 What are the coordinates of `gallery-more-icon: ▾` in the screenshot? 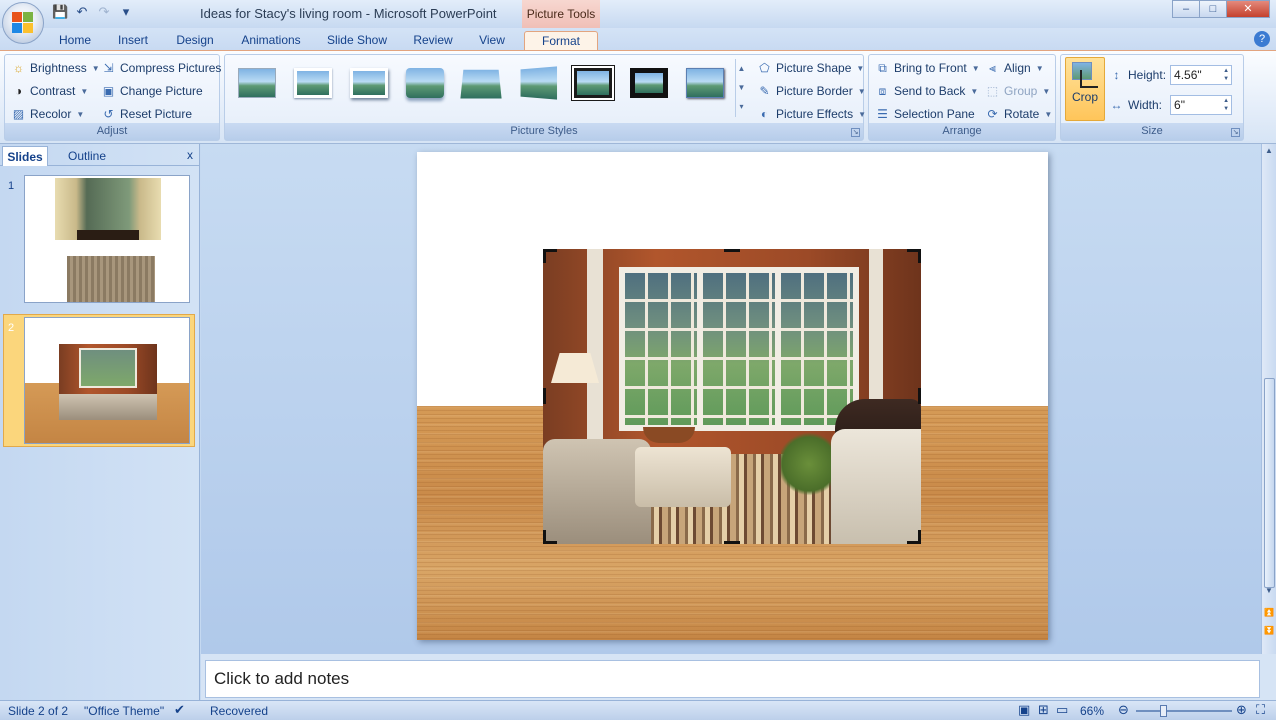 It's located at (741, 106).